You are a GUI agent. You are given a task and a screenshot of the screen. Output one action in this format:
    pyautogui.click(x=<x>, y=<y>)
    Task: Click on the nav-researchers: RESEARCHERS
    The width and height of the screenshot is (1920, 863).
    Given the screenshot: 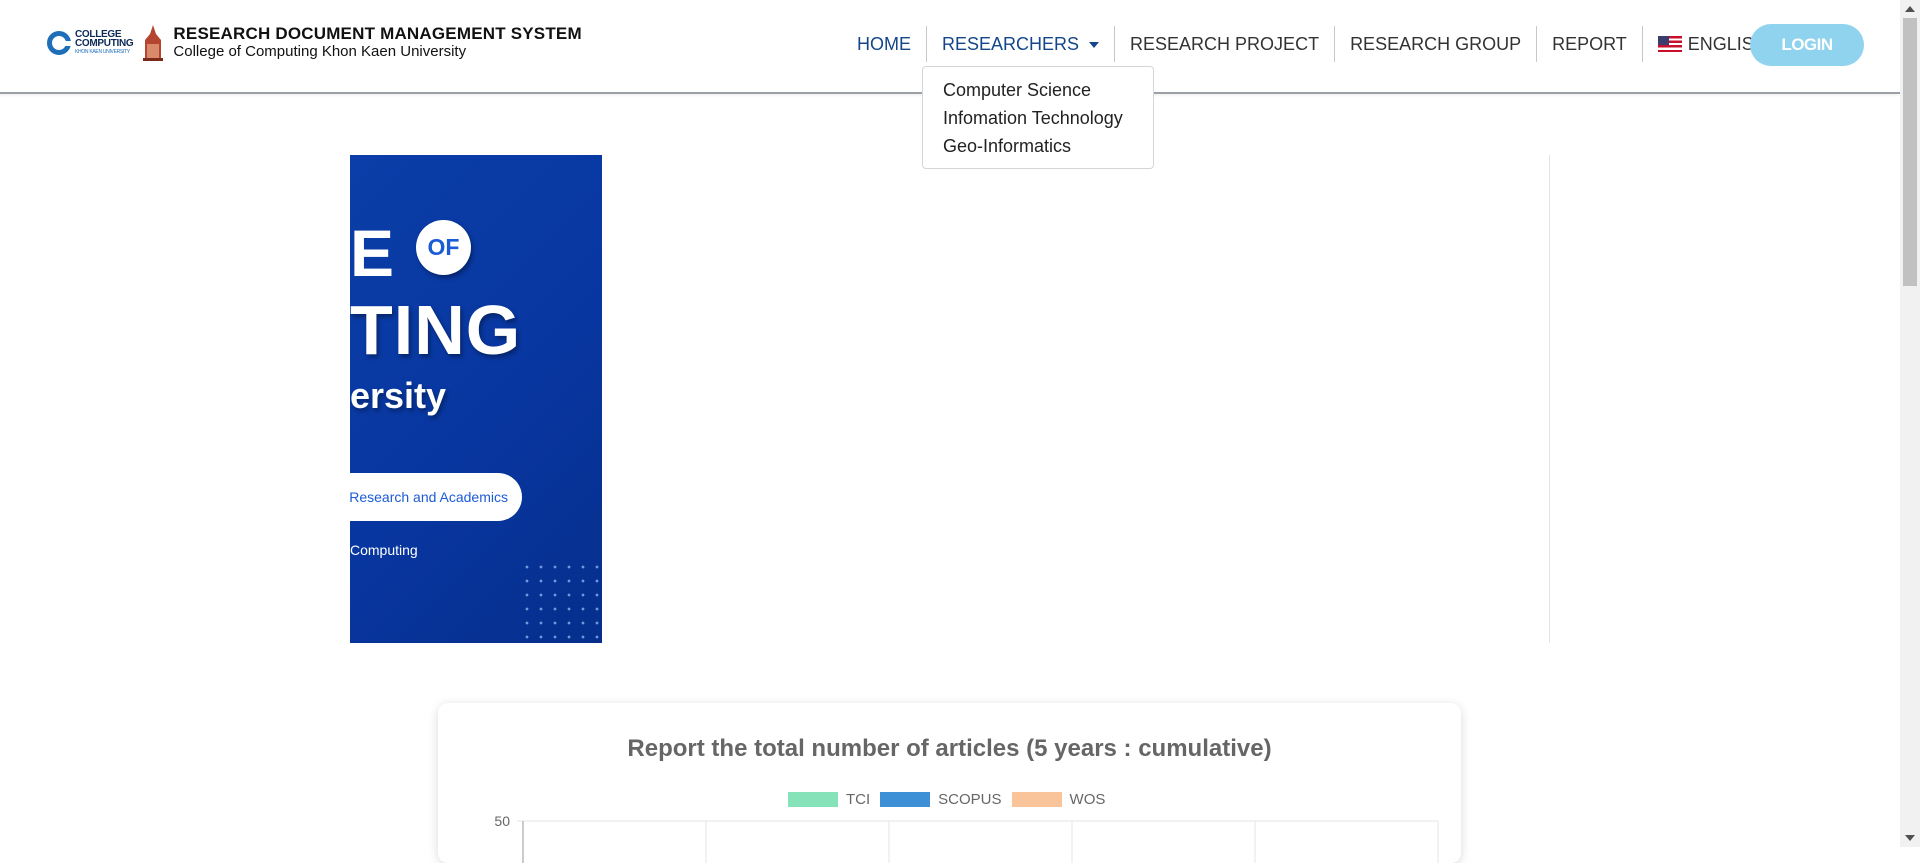 What is the action you would take?
    pyautogui.click(x=1021, y=44)
    